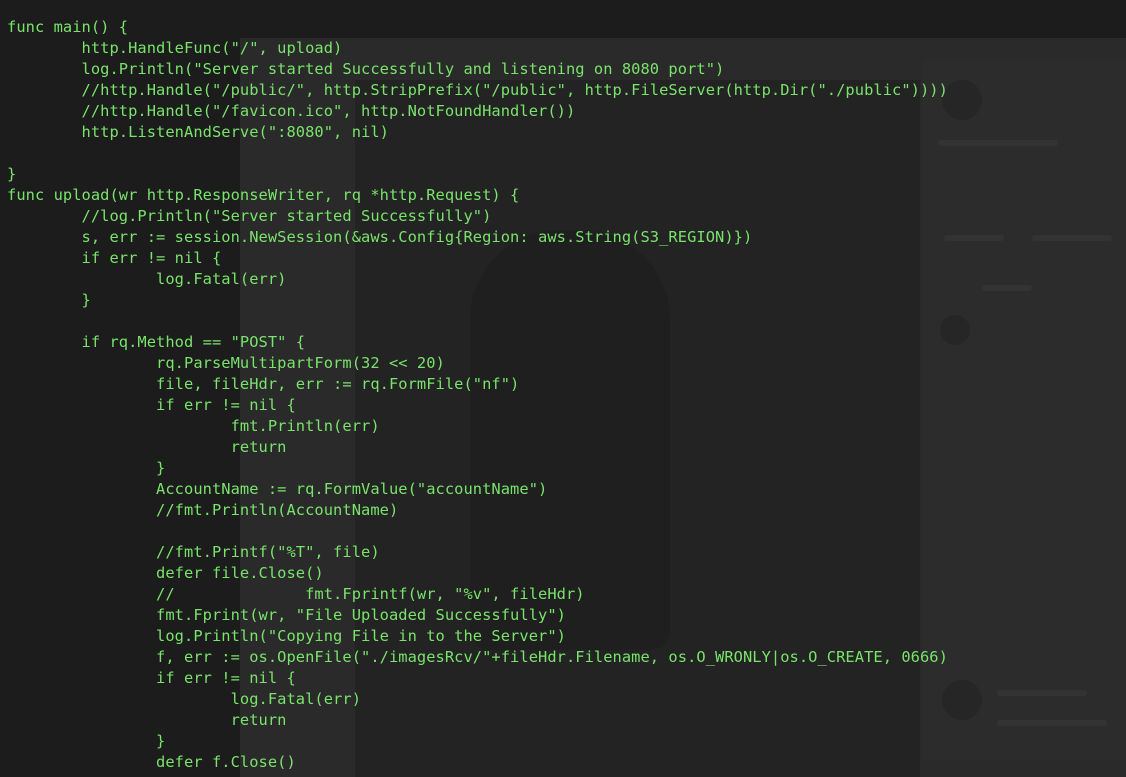  Describe the element at coordinates (151, 762) in the screenshot. I see `code-line: defer f.Close()` at that location.